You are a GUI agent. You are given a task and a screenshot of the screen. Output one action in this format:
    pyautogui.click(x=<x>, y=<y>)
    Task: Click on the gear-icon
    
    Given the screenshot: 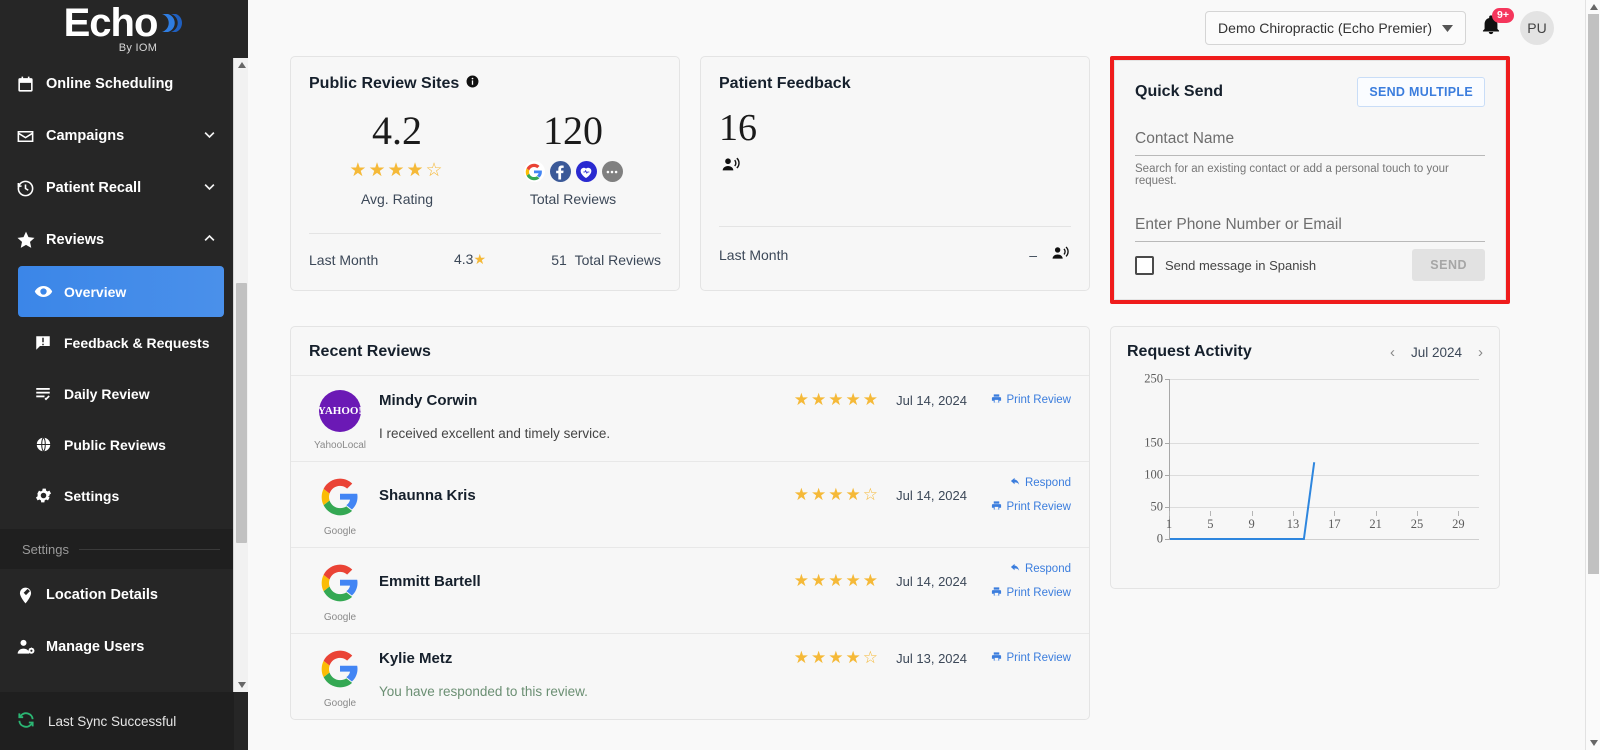 What is the action you would take?
    pyautogui.click(x=49, y=495)
    